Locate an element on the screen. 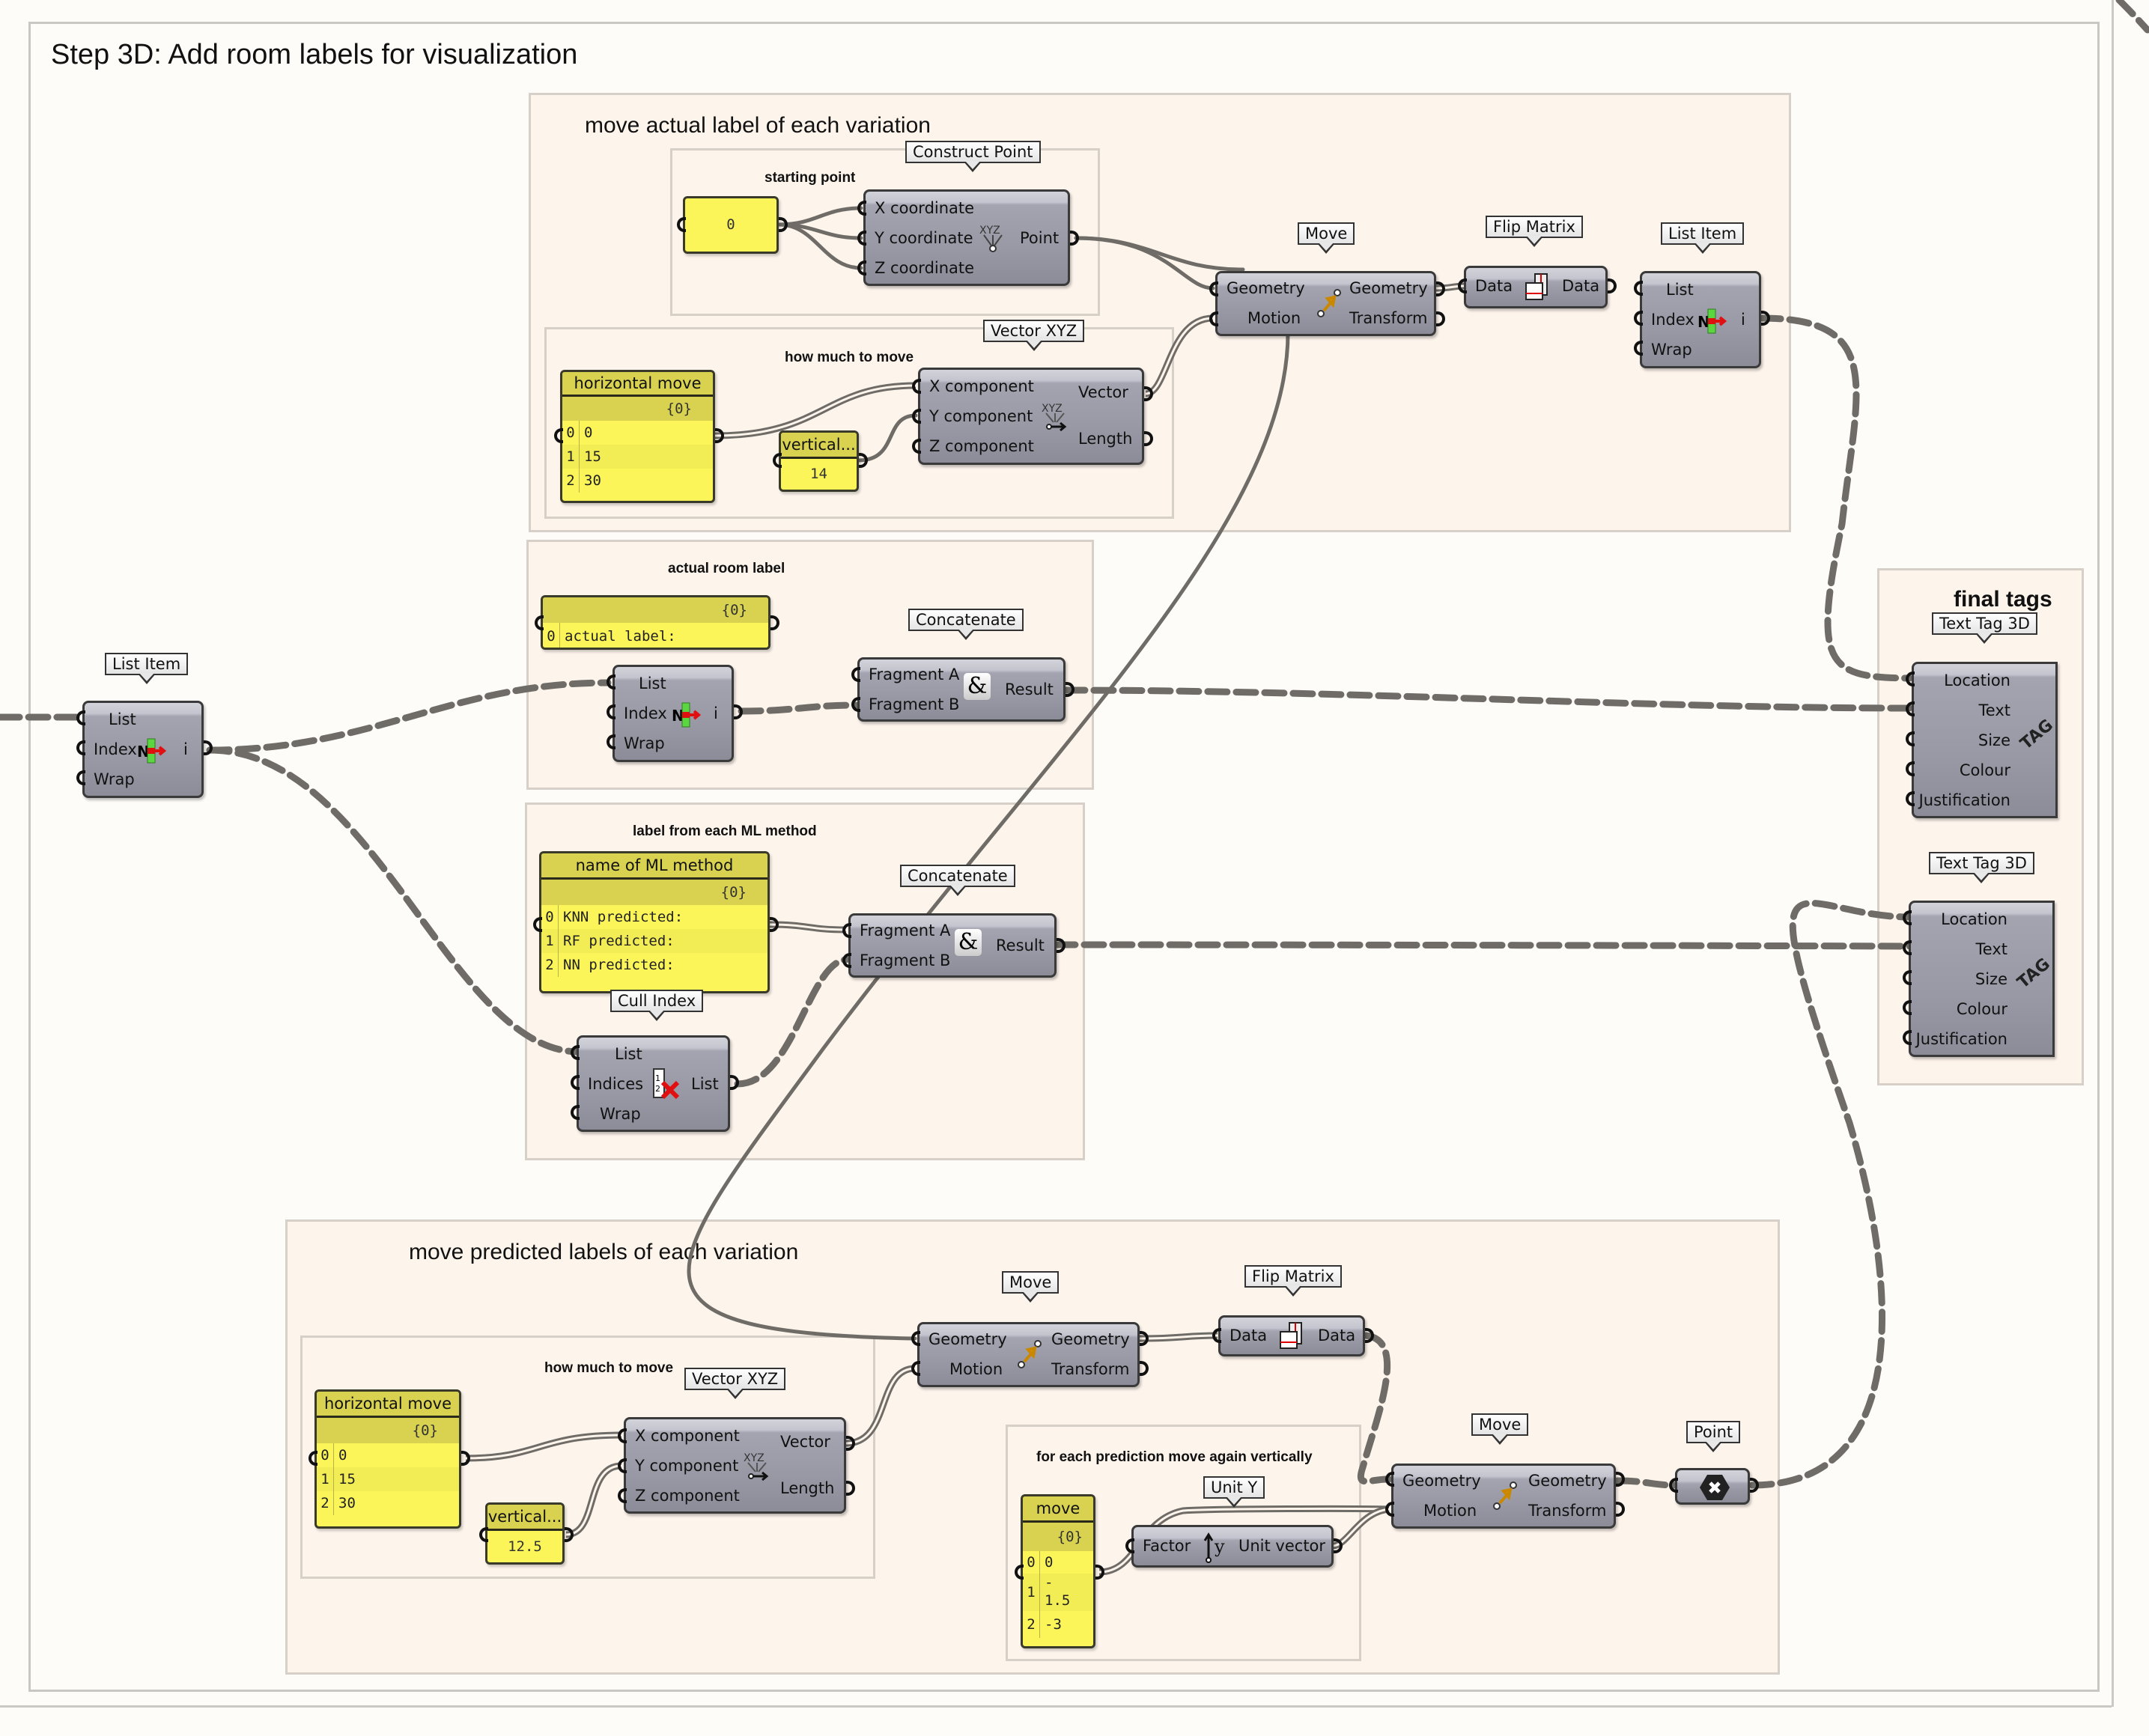 This screenshot has width=2149, height=1736. output-i: i is located at coordinates (1743, 320).